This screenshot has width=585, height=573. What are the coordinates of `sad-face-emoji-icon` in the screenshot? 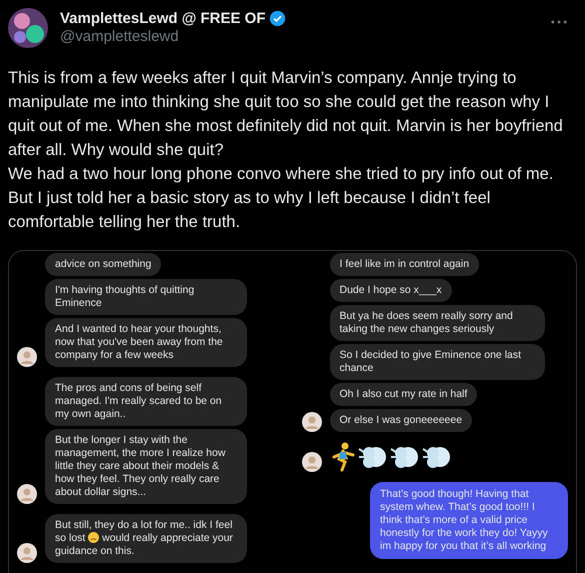 It's located at (94, 537).